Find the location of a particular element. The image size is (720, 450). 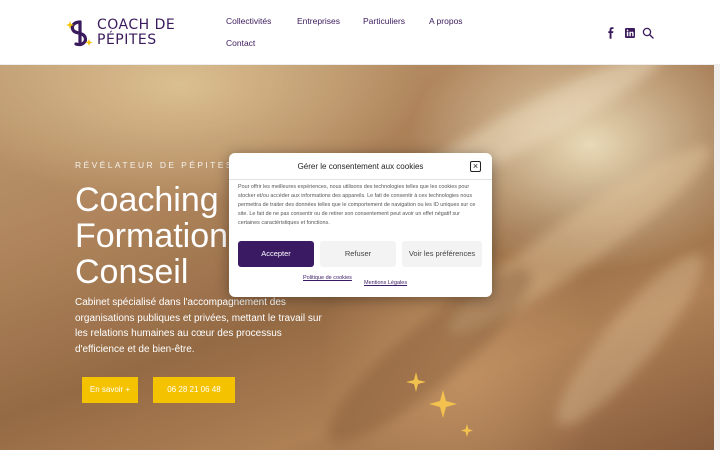

logo: COACH DE PÉPITES is located at coordinates (121, 33).